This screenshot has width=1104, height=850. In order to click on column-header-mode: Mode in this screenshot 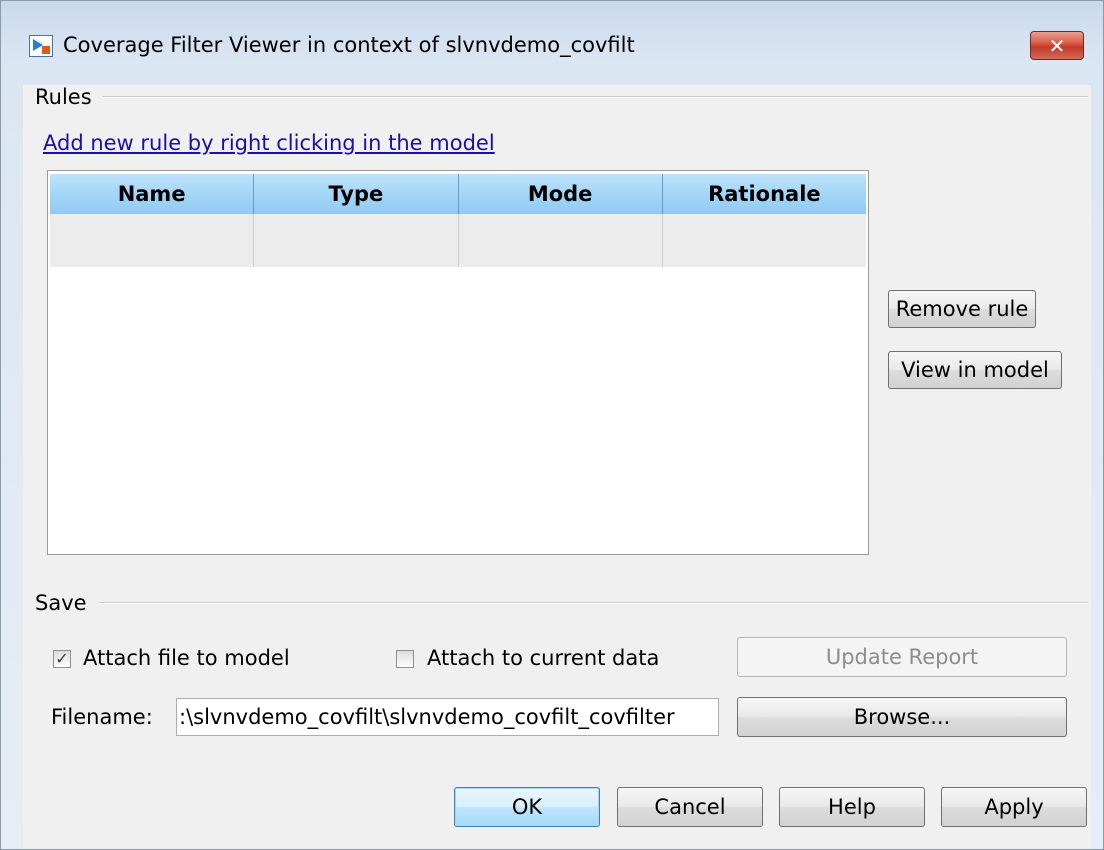, I will do `click(561, 194)`.